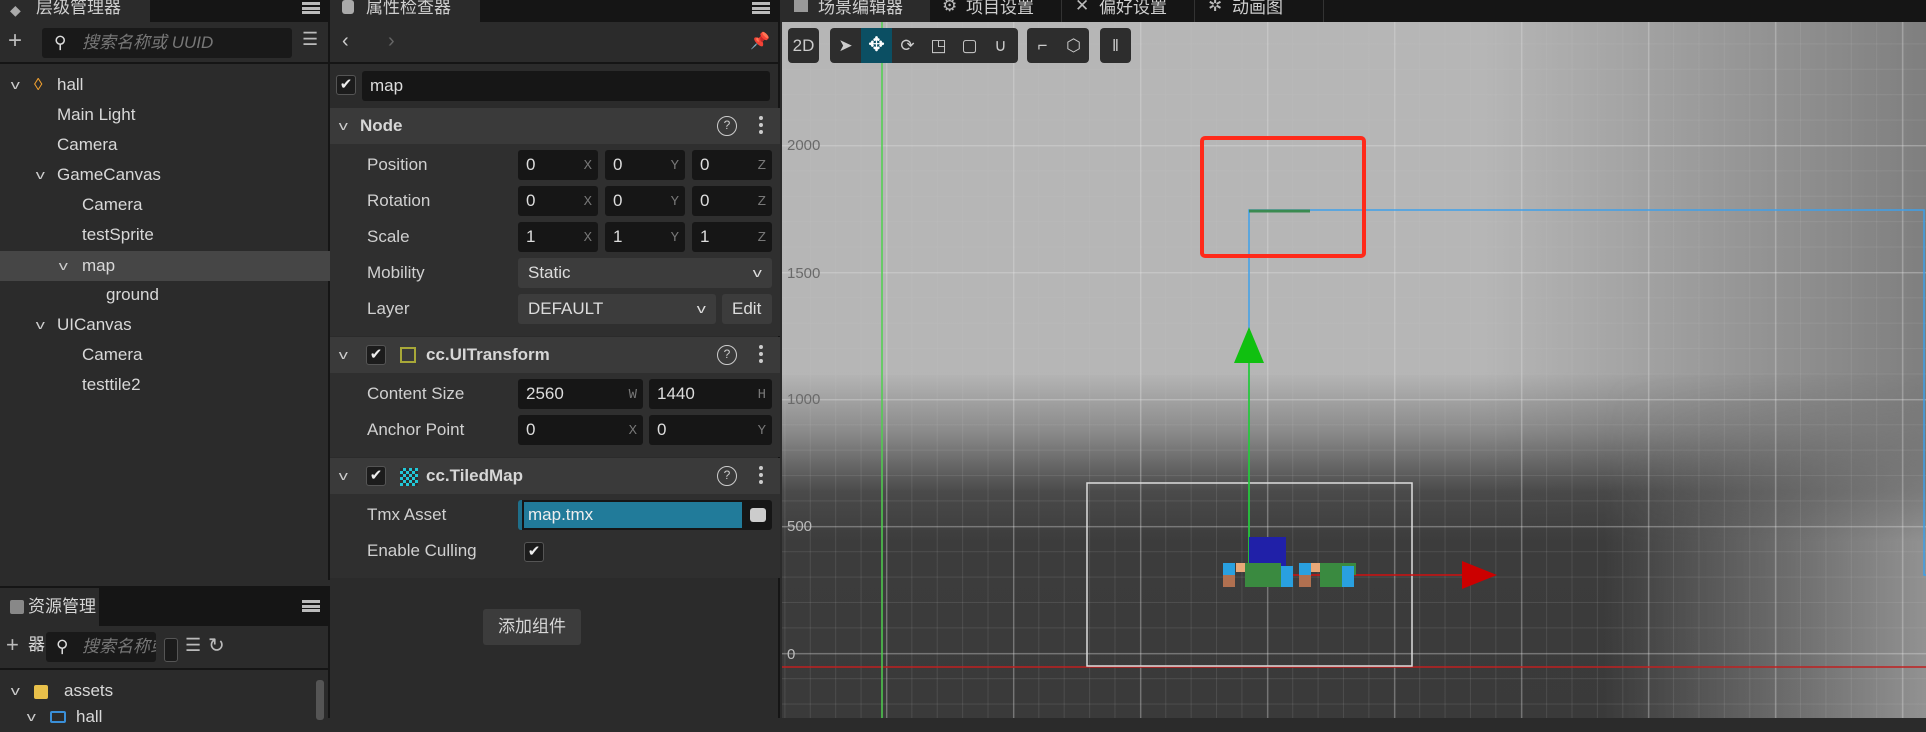 The height and width of the screenshot is (732, 1926). What do you see at coordinates (732, 165) in the screenshot?
I see `position-z-input: 0Z` at bounding box center [732, 165].